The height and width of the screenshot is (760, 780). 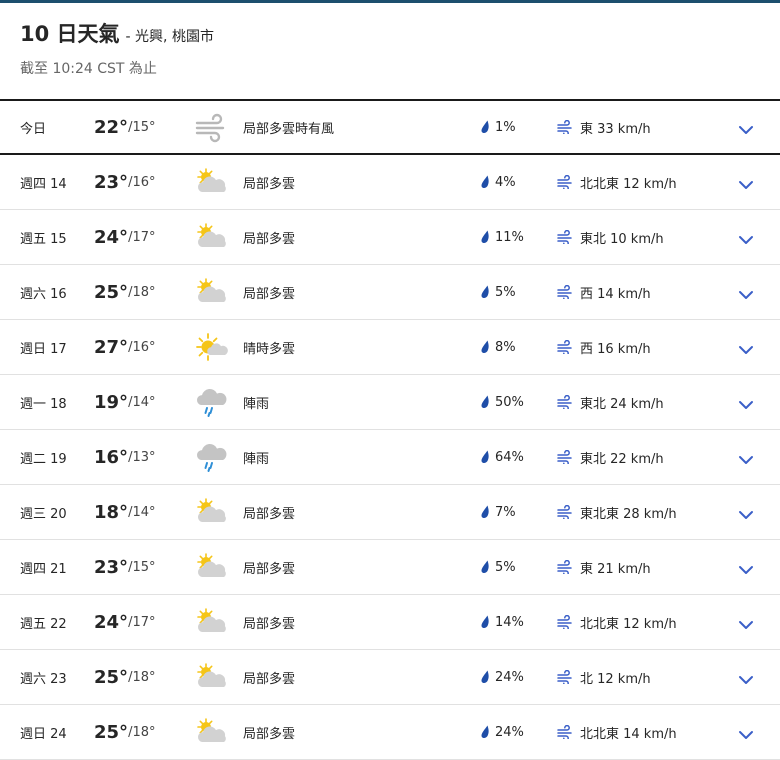 What do you see at coordinates (43, 679) in the screenshot?
I see `day-label: 週六 23` at bounding box center [43, 679].